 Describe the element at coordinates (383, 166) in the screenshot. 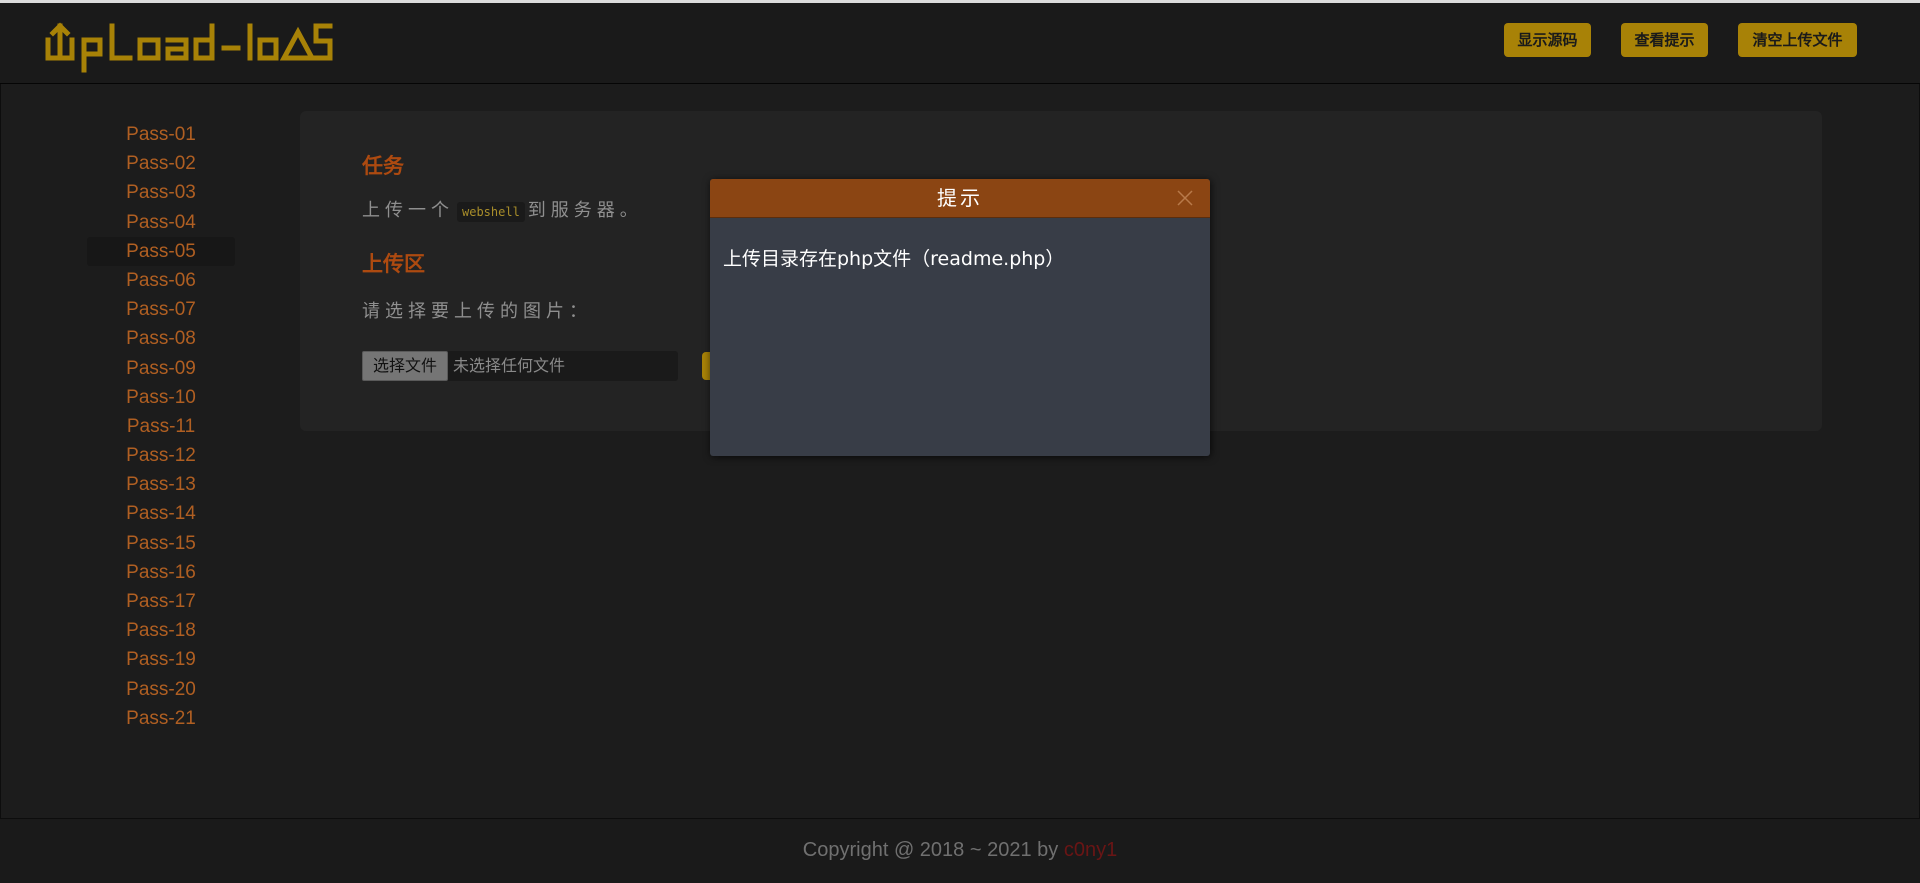

I see `task-heading: 任务` at that location.